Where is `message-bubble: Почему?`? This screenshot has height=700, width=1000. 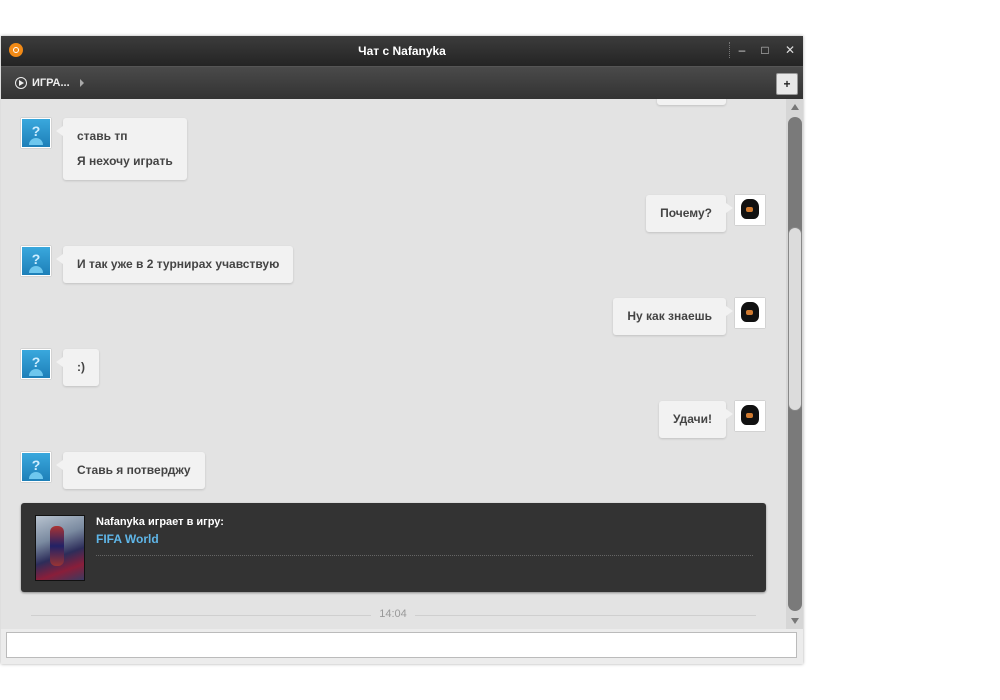 message-bubble: Почему? is located at coordinates (689, 213).